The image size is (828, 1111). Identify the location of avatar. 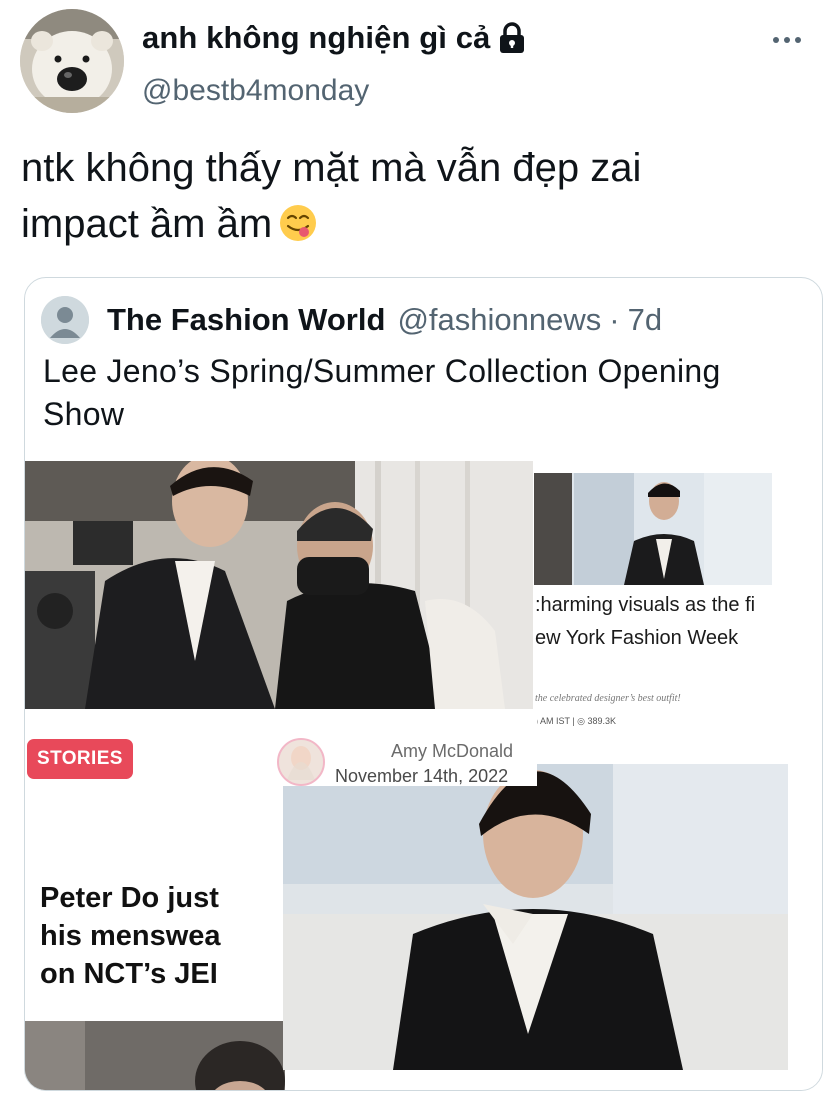
(72, 61).